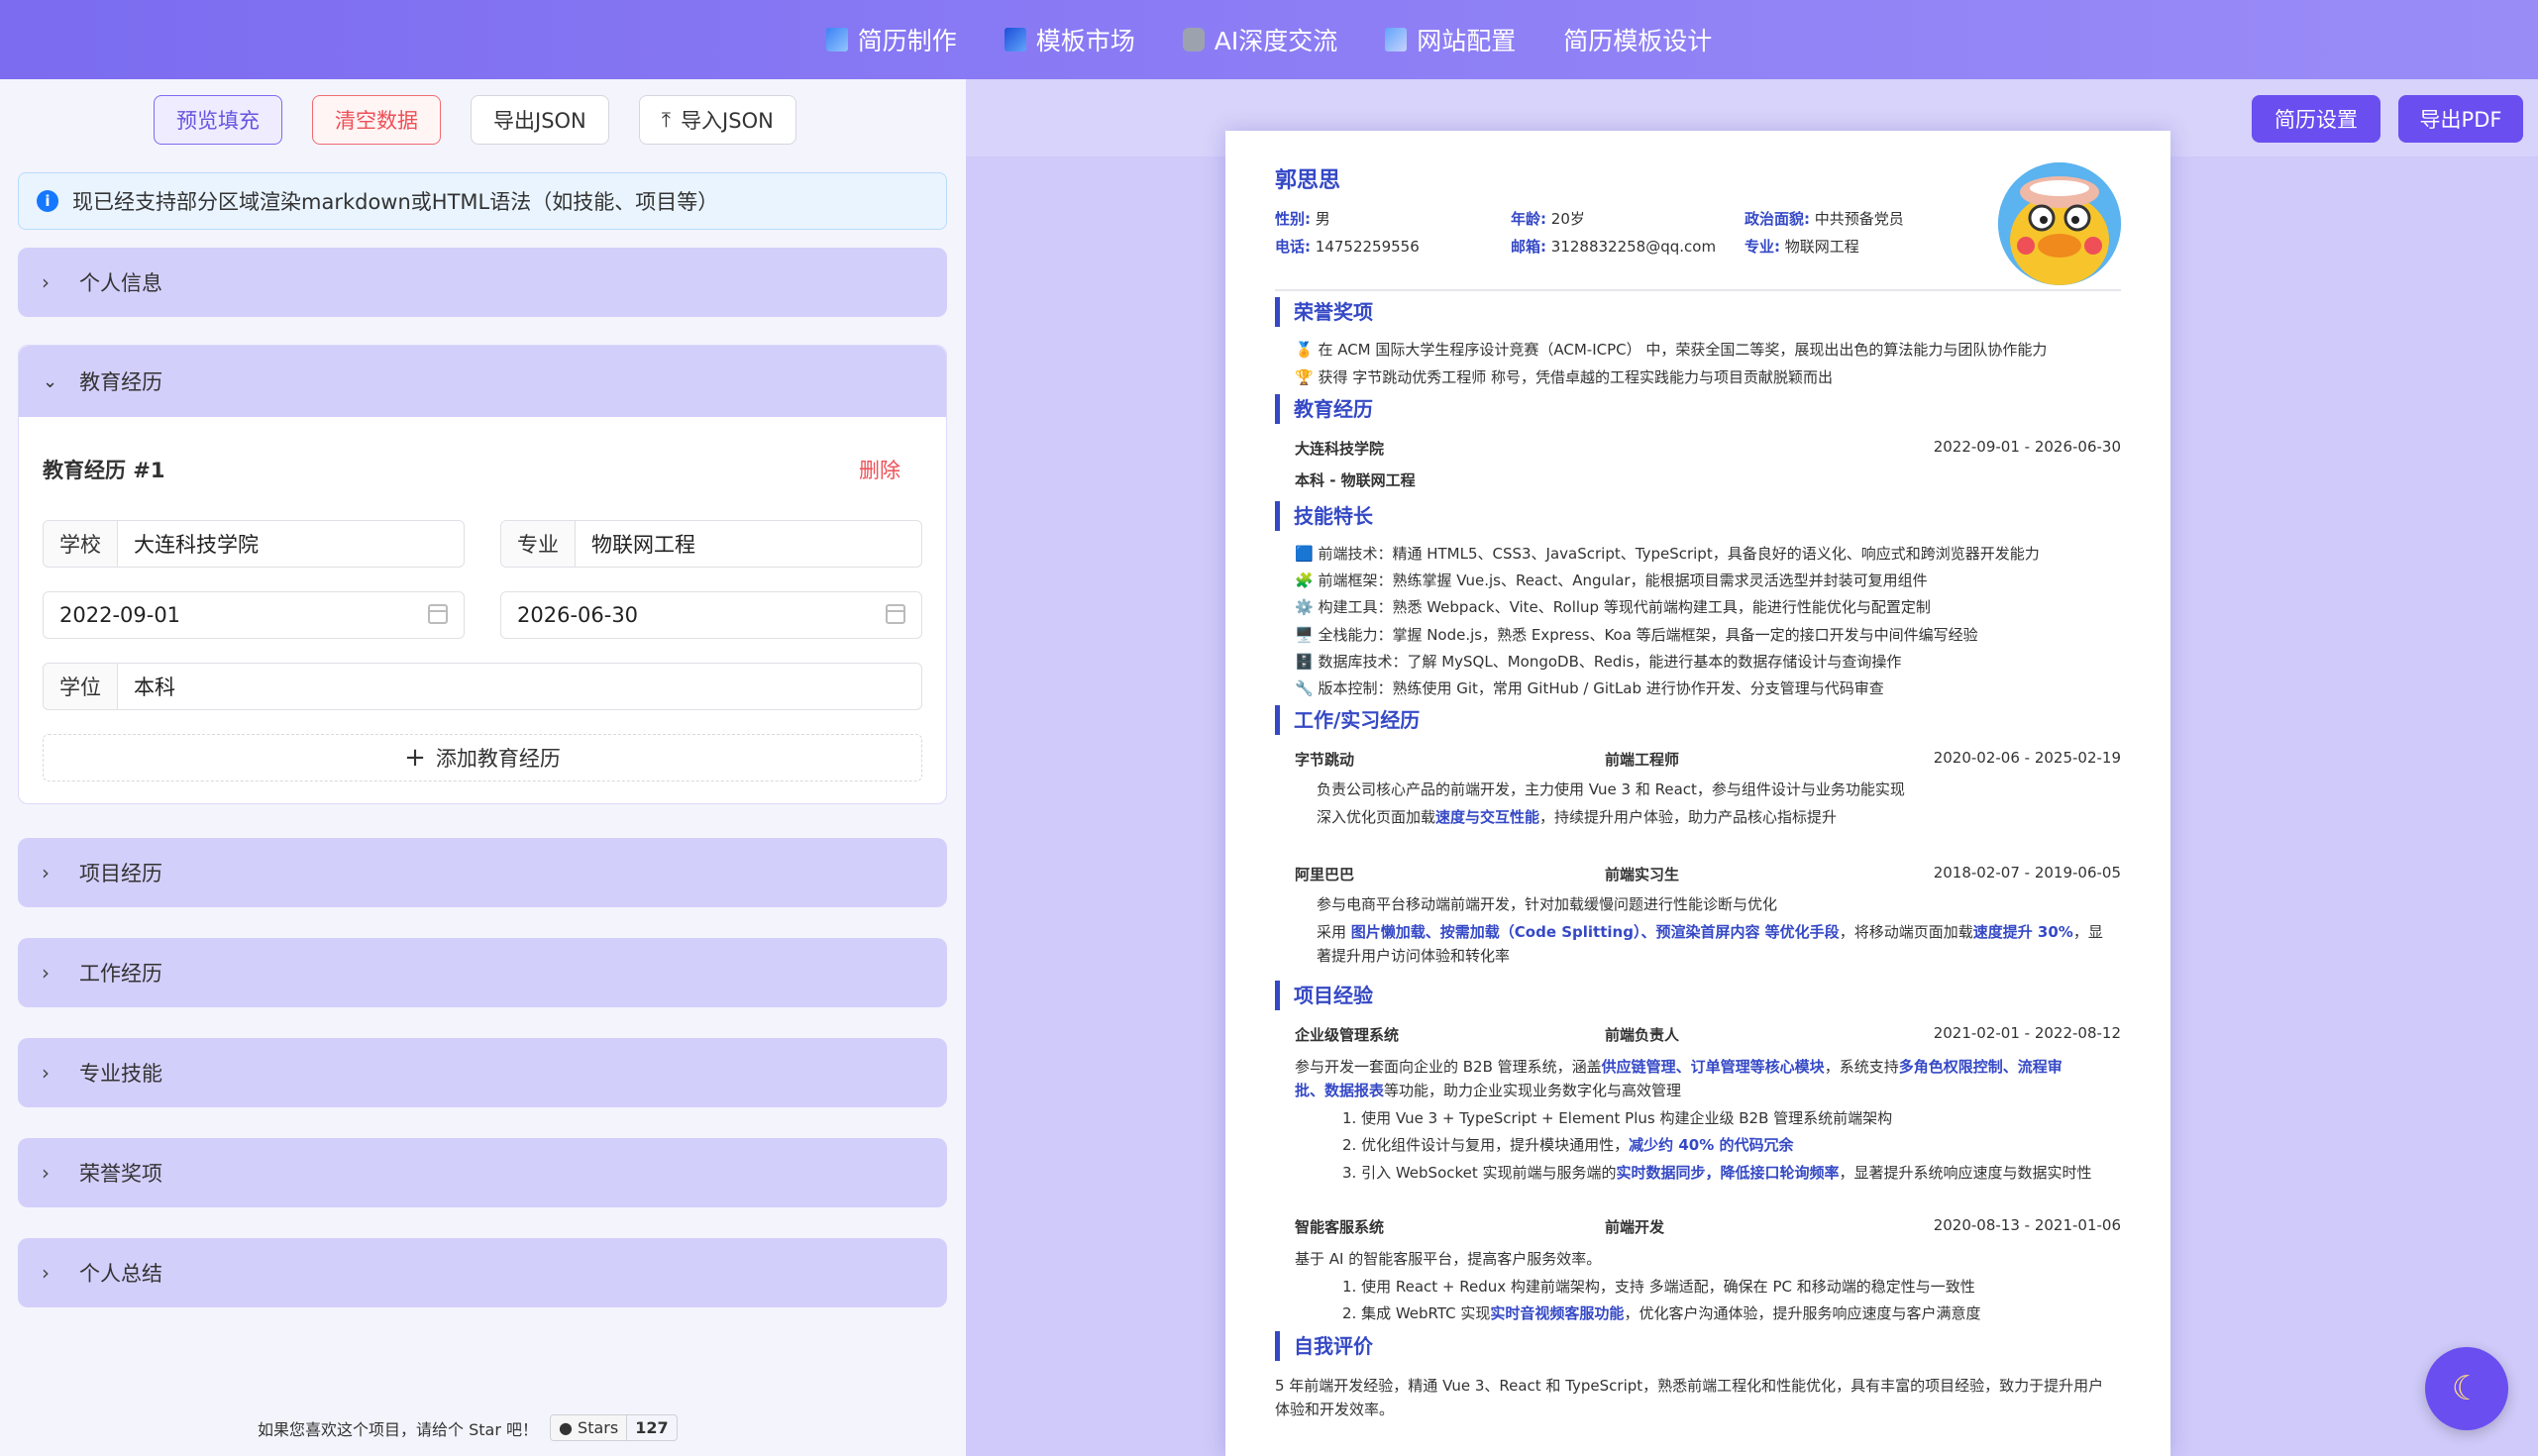 The width and height of the screenshot is (2538, 1456). What do you see at coordinates (1711, 1145) in the screenshot?
I see `highlight: 减少约 40% 的代码冗余` at bounding box center [1711, 1145].